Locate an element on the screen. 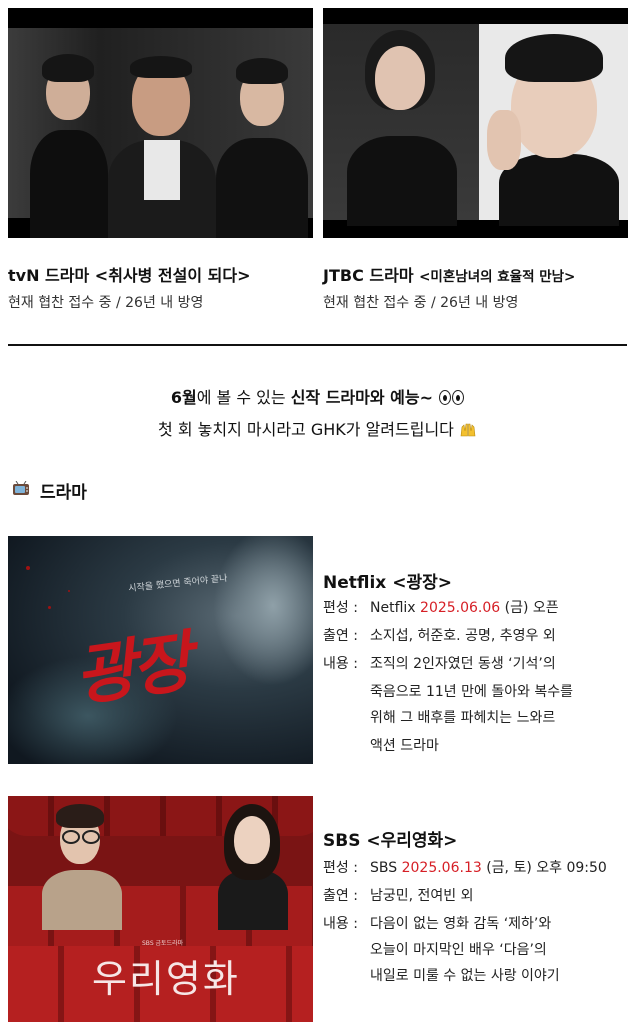  show-status-1: 현재 협찬 접수 중 / 26년 내 방영 is located at coordinates (106, 303).